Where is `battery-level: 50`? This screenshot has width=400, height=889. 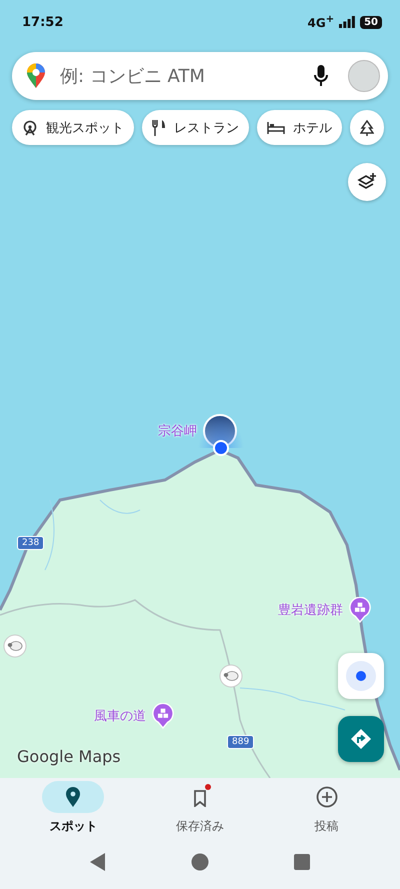 battery-level: 50 is located at coordinates (371, 22).